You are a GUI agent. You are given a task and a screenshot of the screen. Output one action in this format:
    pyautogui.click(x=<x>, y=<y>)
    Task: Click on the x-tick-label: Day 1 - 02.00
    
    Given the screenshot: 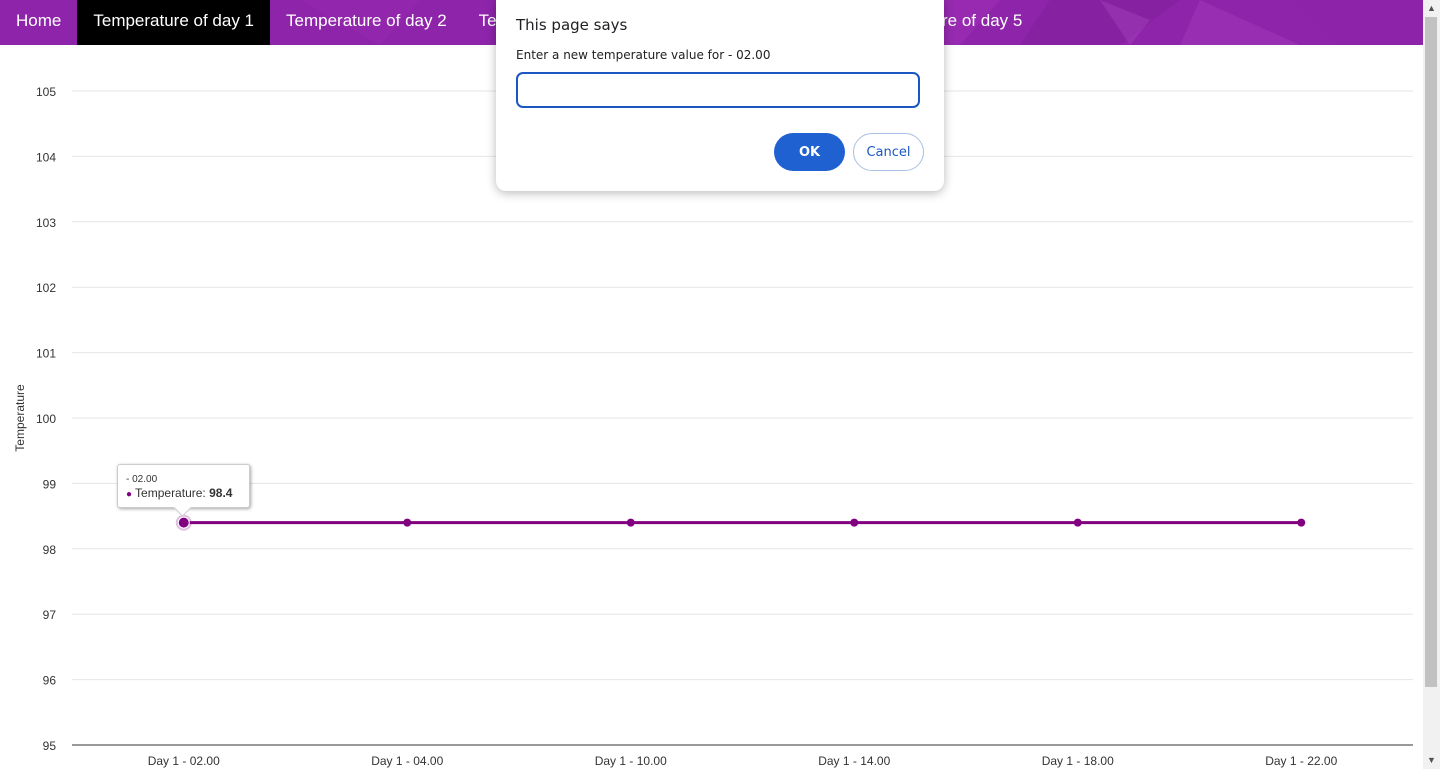 What is the action you would take?
    pyautogui.click(x=184, y=761)
    